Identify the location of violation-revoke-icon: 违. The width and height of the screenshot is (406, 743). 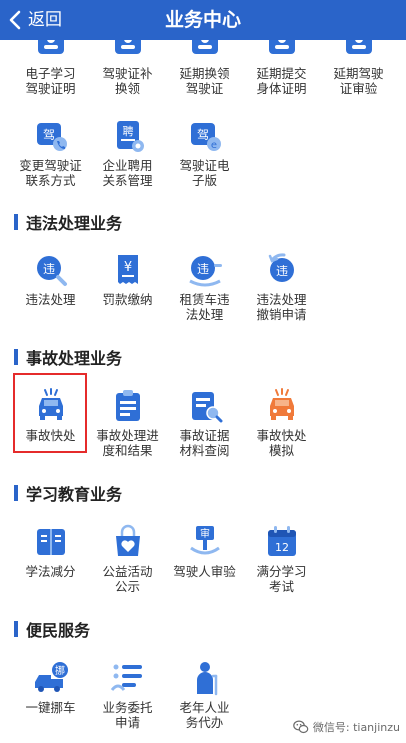
(281, 267).